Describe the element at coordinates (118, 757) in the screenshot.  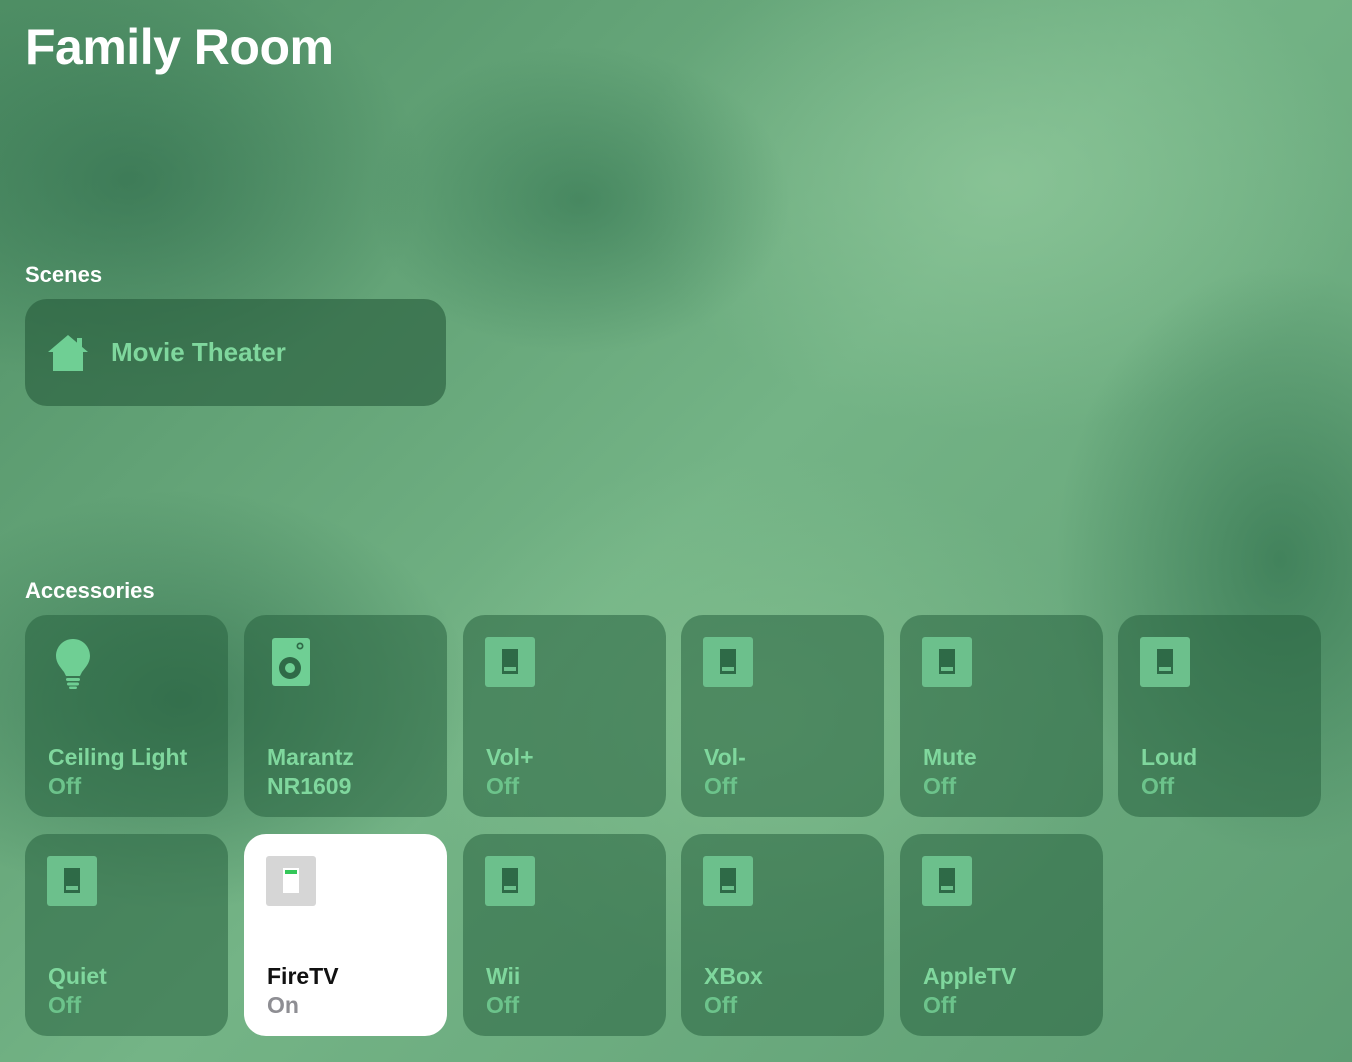
I see `accessory-name: Ceiling Light` at that location.